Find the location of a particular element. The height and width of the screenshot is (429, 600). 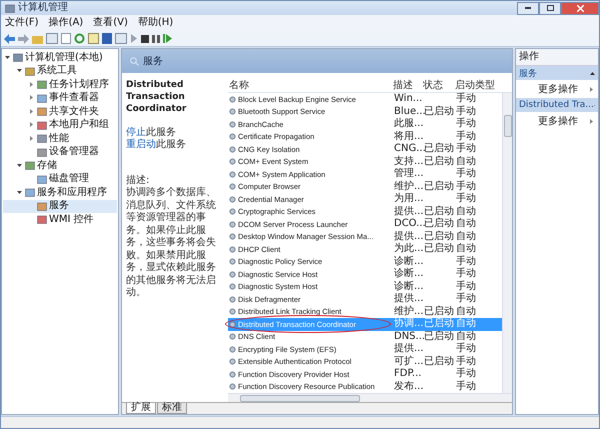

tree-item: 存储 is located at coordinates (60, 165).